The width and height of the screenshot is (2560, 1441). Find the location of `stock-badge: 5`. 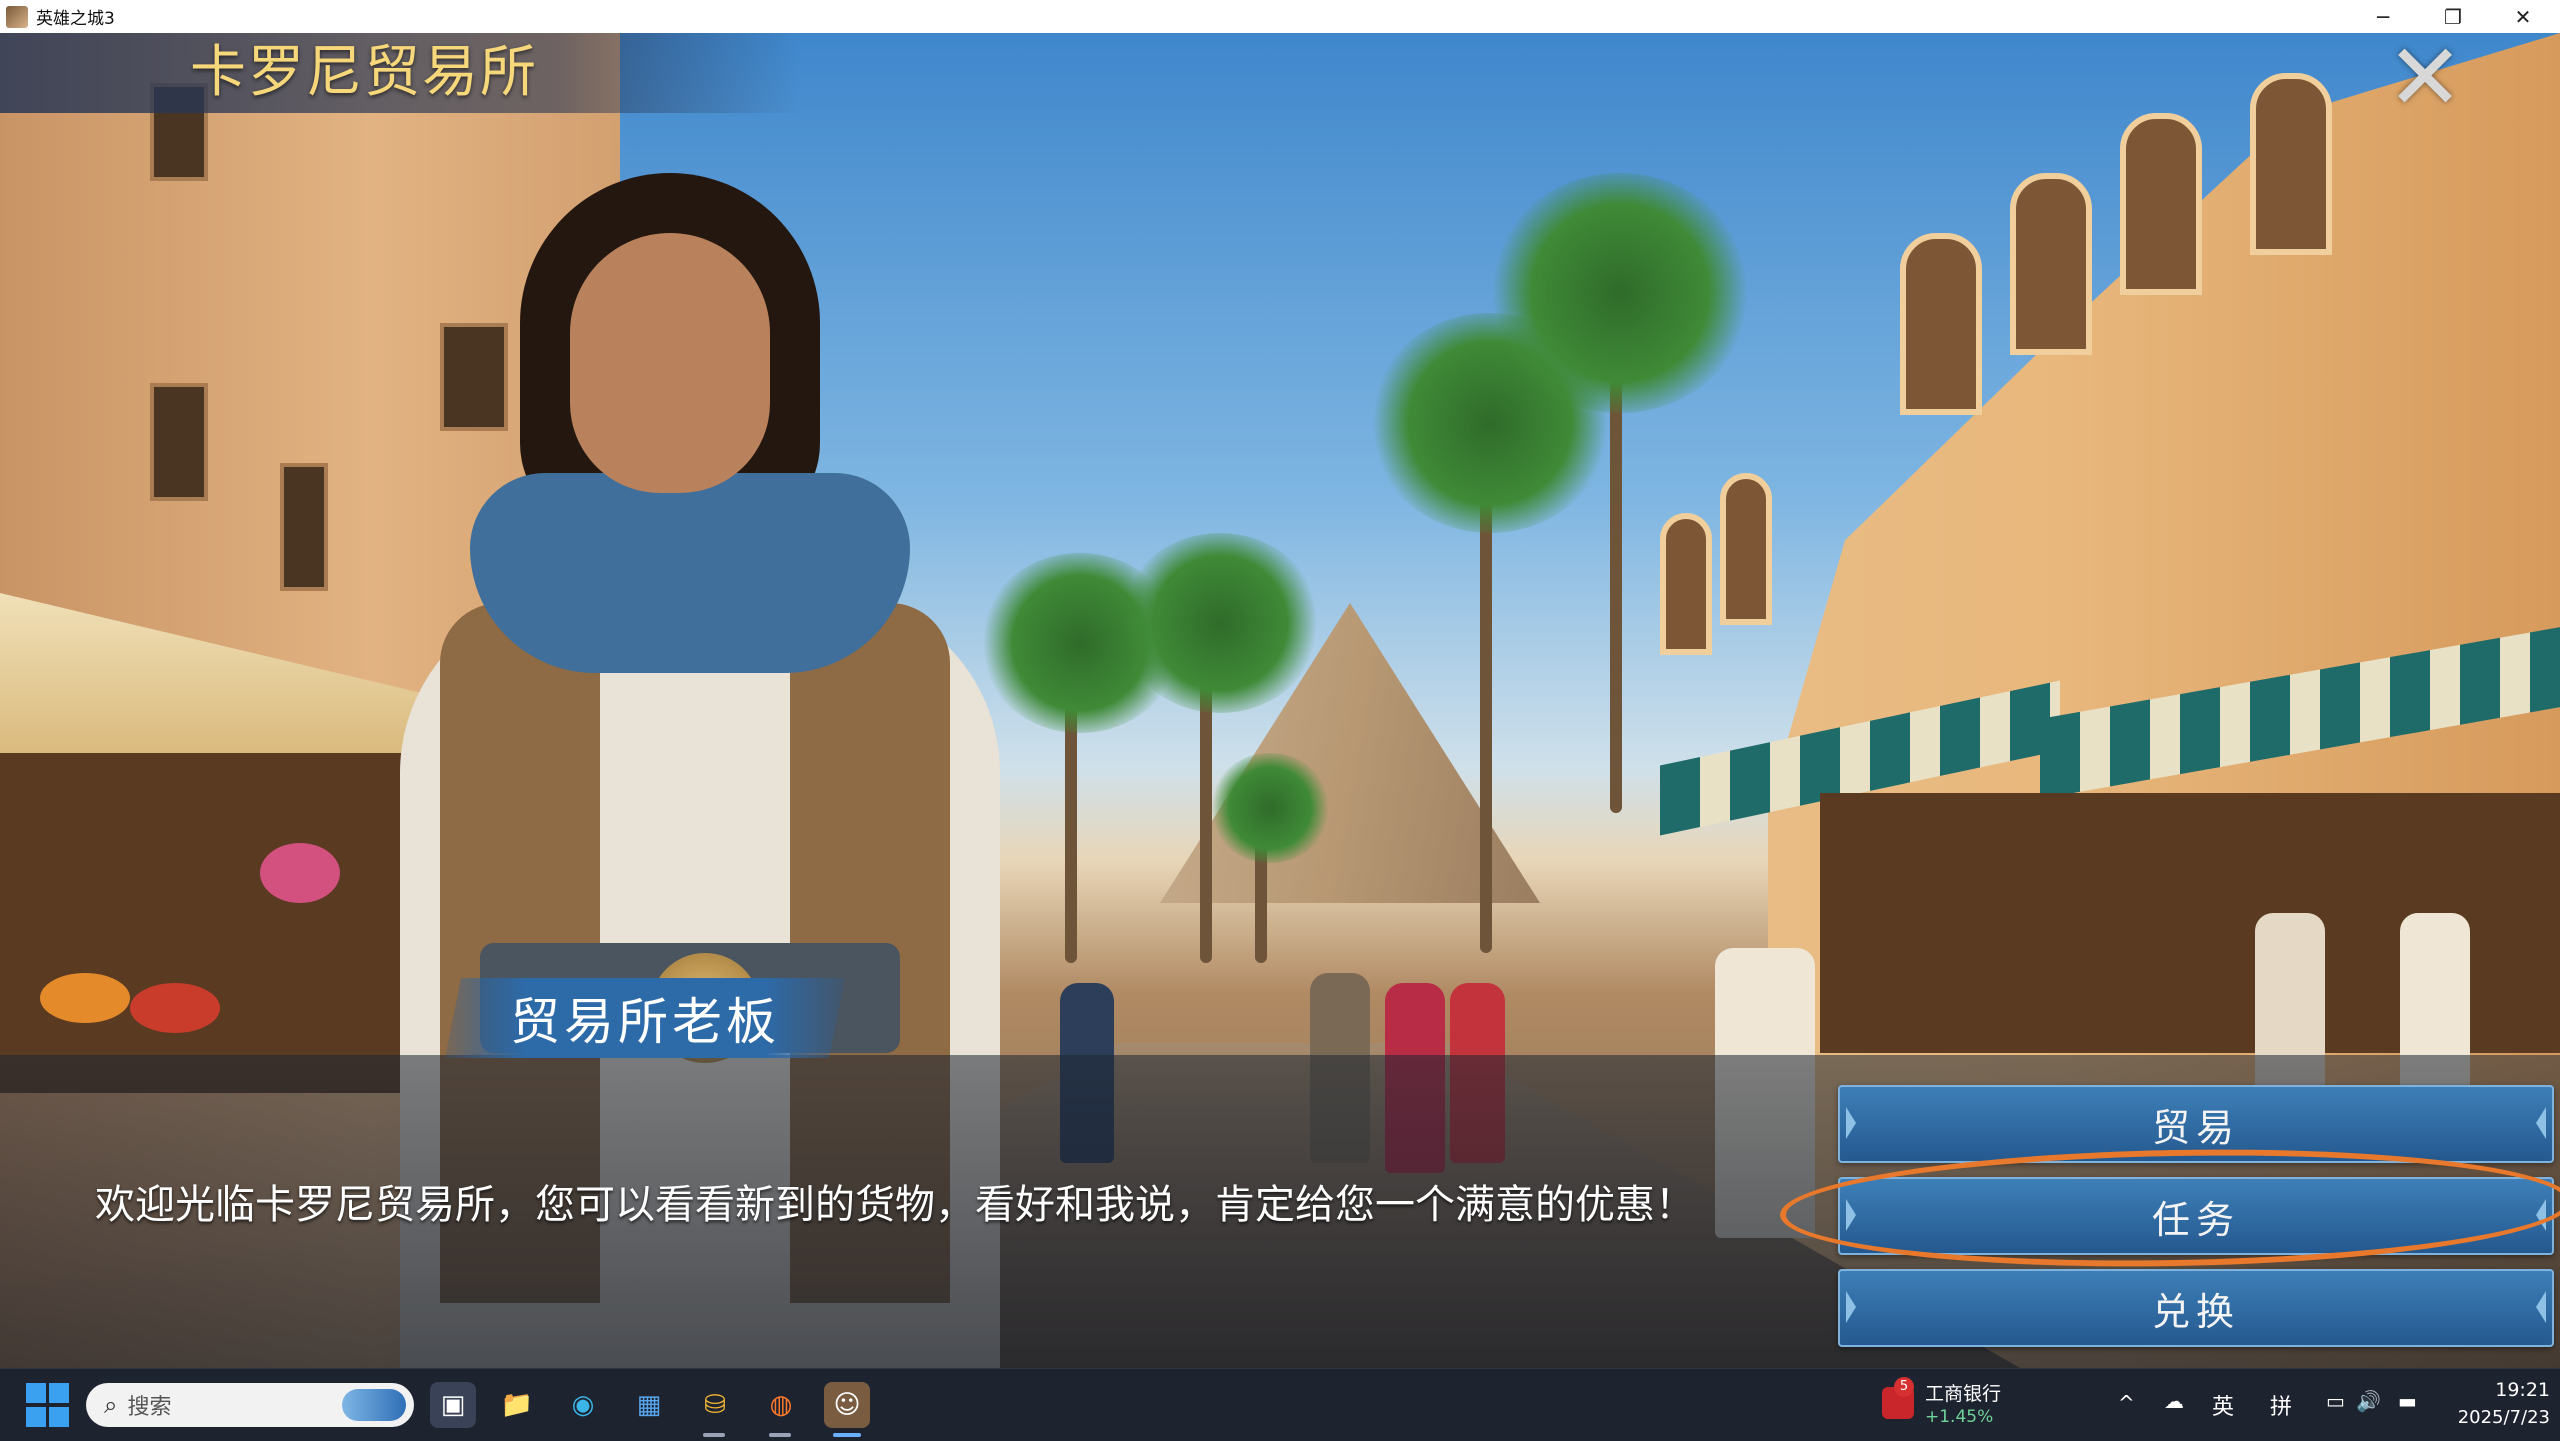

stock-badge: 5 is located at coordinates (1904, 1387).